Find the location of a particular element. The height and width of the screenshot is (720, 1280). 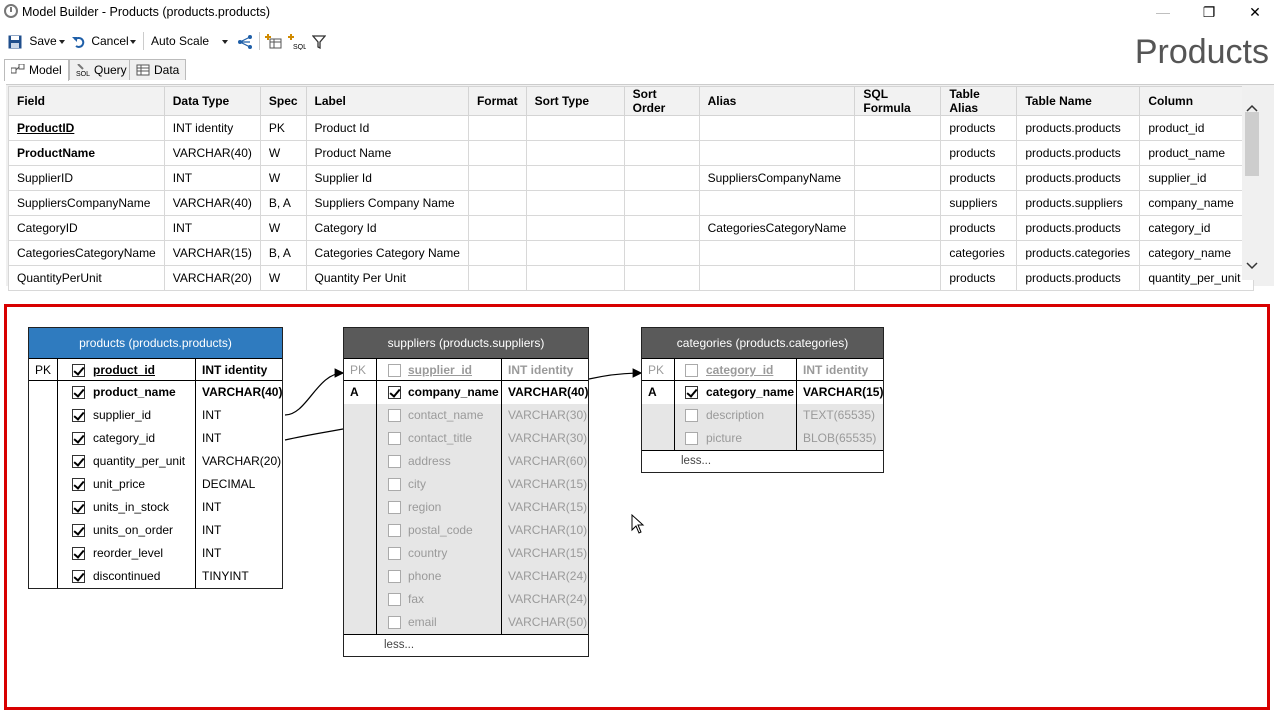

grid-column-header: Sort Order is located at coordinates (661, 101).